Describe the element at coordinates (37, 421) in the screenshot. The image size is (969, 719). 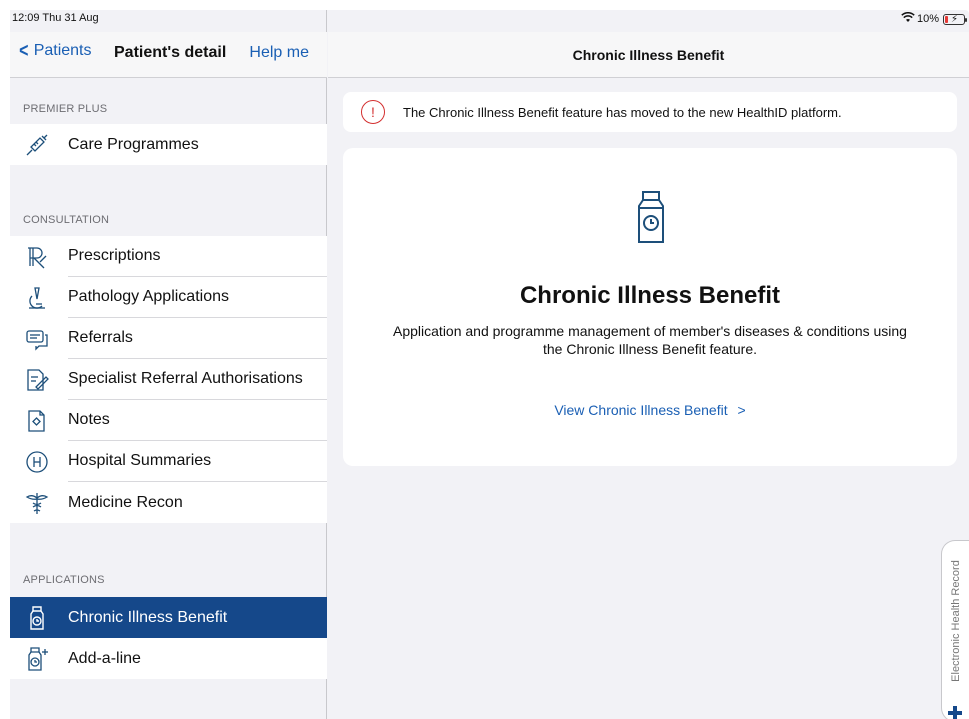
I see `notes-icon` at that location.